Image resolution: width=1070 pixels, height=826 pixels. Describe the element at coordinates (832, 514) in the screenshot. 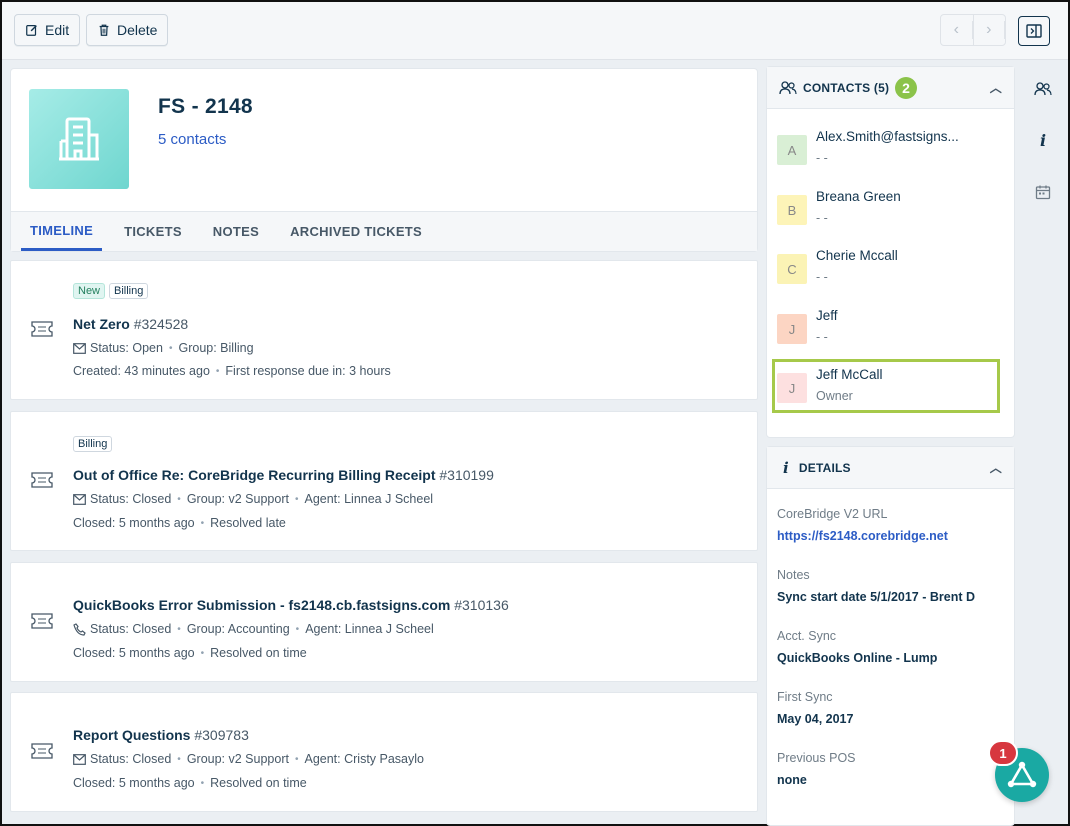

I see `detail-label: CoreBridge V2 URL` at that location.